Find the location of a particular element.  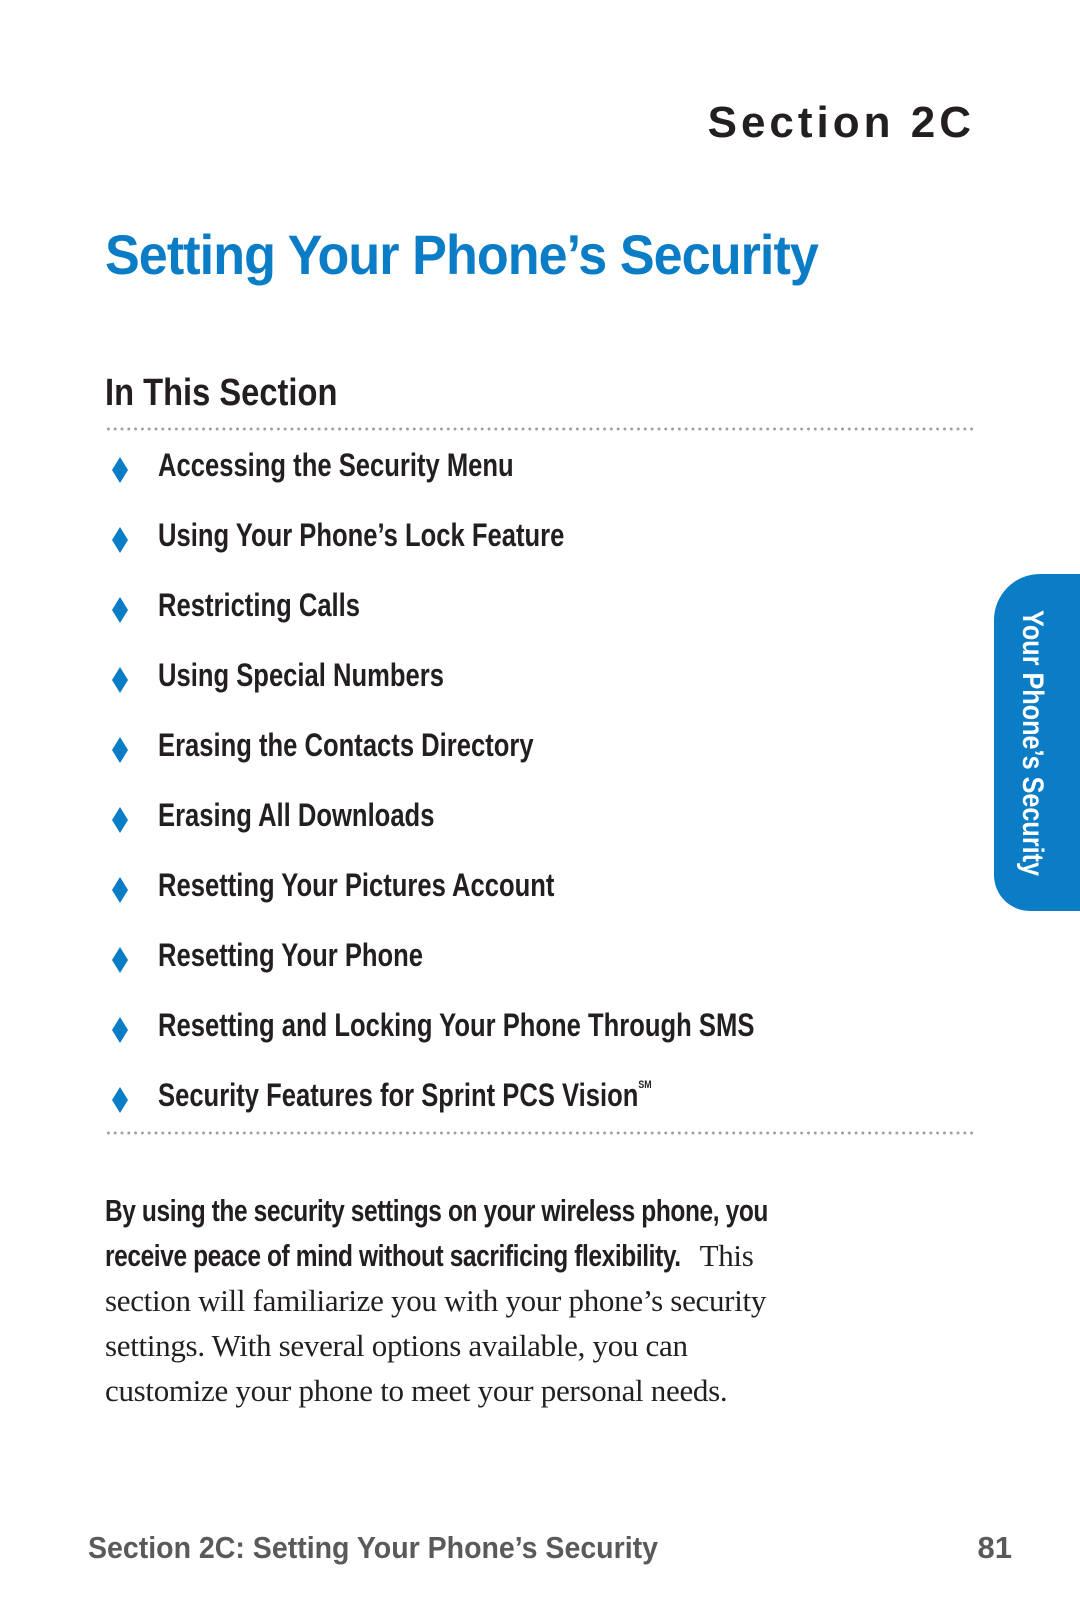

in-this-section-heading: In This Section is located at coordinates (221, 393).